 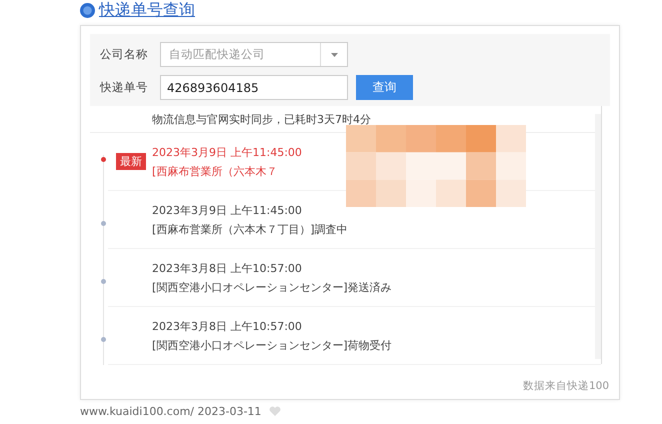 What do you see at coordinates (384, 87) in the screenshot?
I see `query-button: 查询` at bounding box center [384, 87].